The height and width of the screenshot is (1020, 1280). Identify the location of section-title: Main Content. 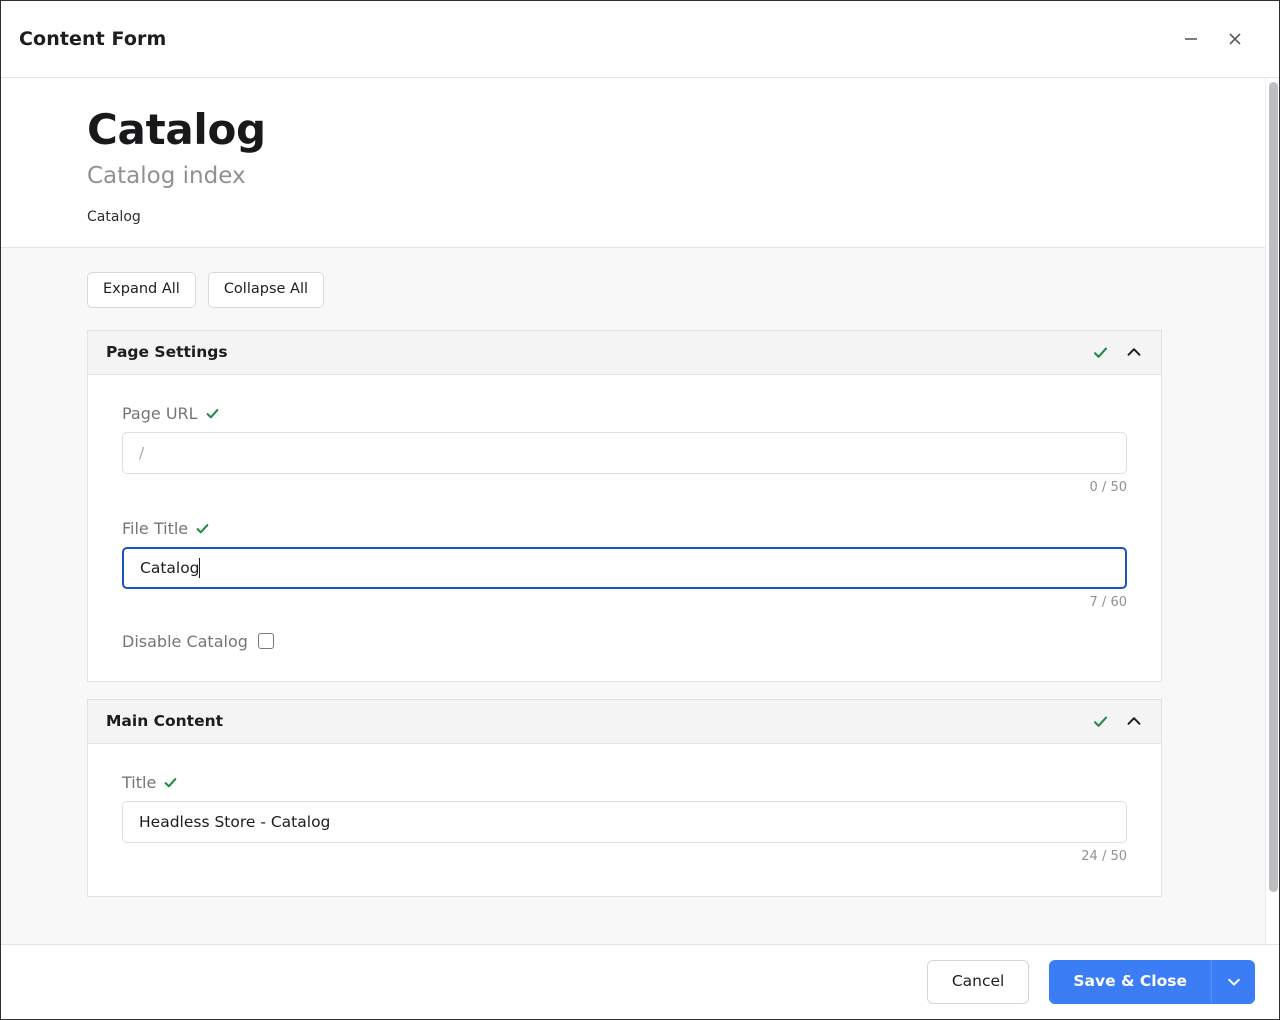
(165, 721).